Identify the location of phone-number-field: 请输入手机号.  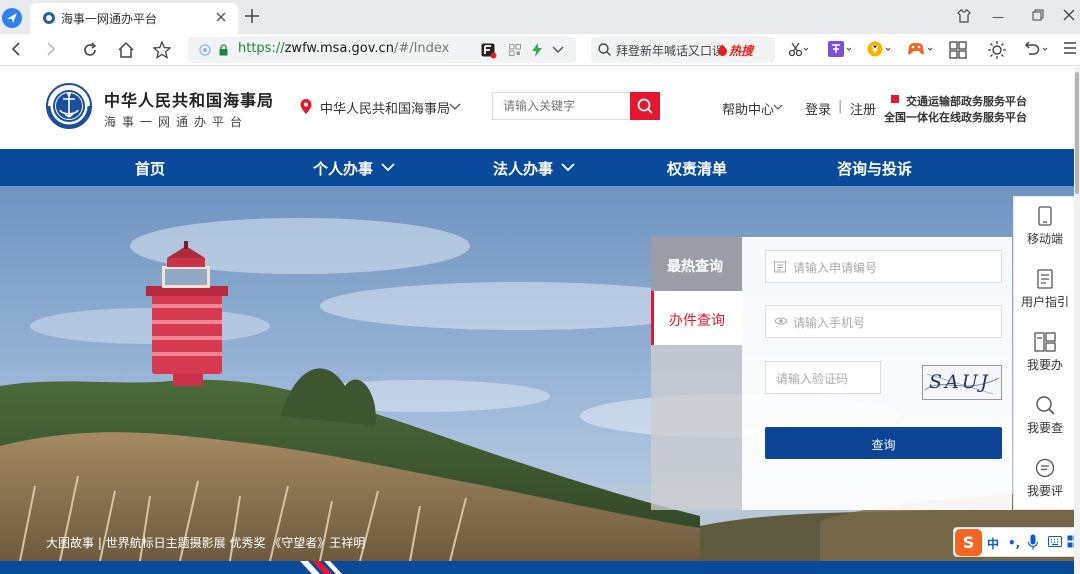
(883, 321).